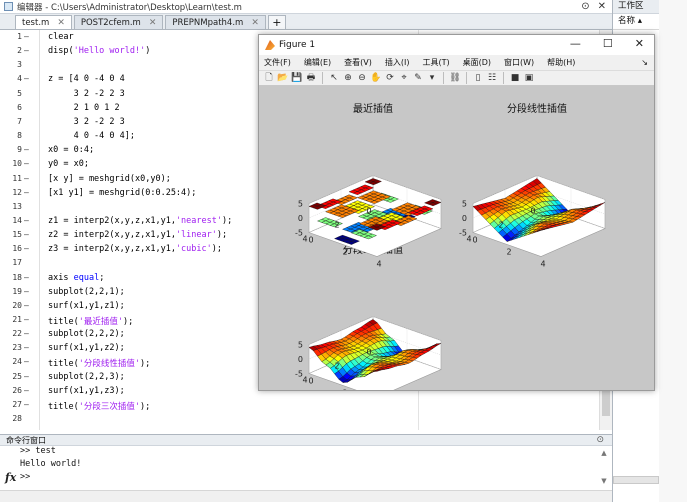 Image resolution: width=687 pixels, height=502 pixels. I want to click on code-line: z1 = interp2(x,y,z,x1,y1,'nearest');, so click(140, 221).